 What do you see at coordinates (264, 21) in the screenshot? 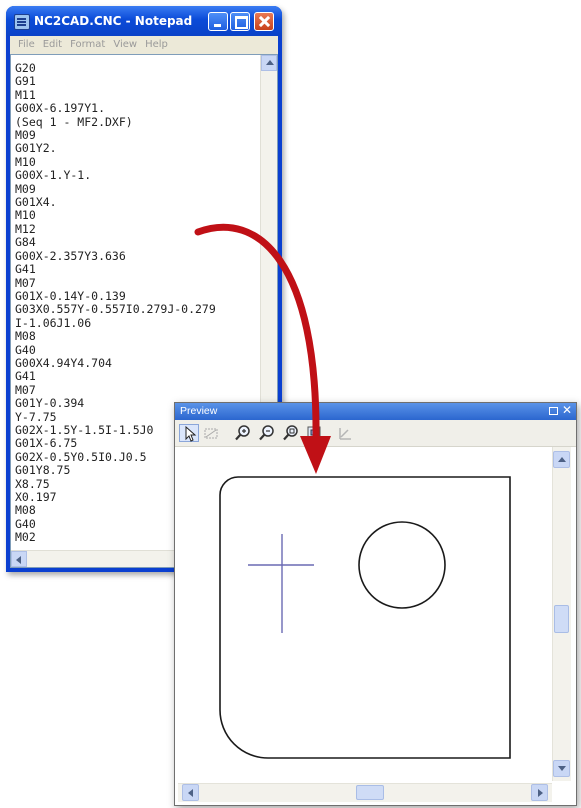
I see `close-button` at bounding box center [264, 21].